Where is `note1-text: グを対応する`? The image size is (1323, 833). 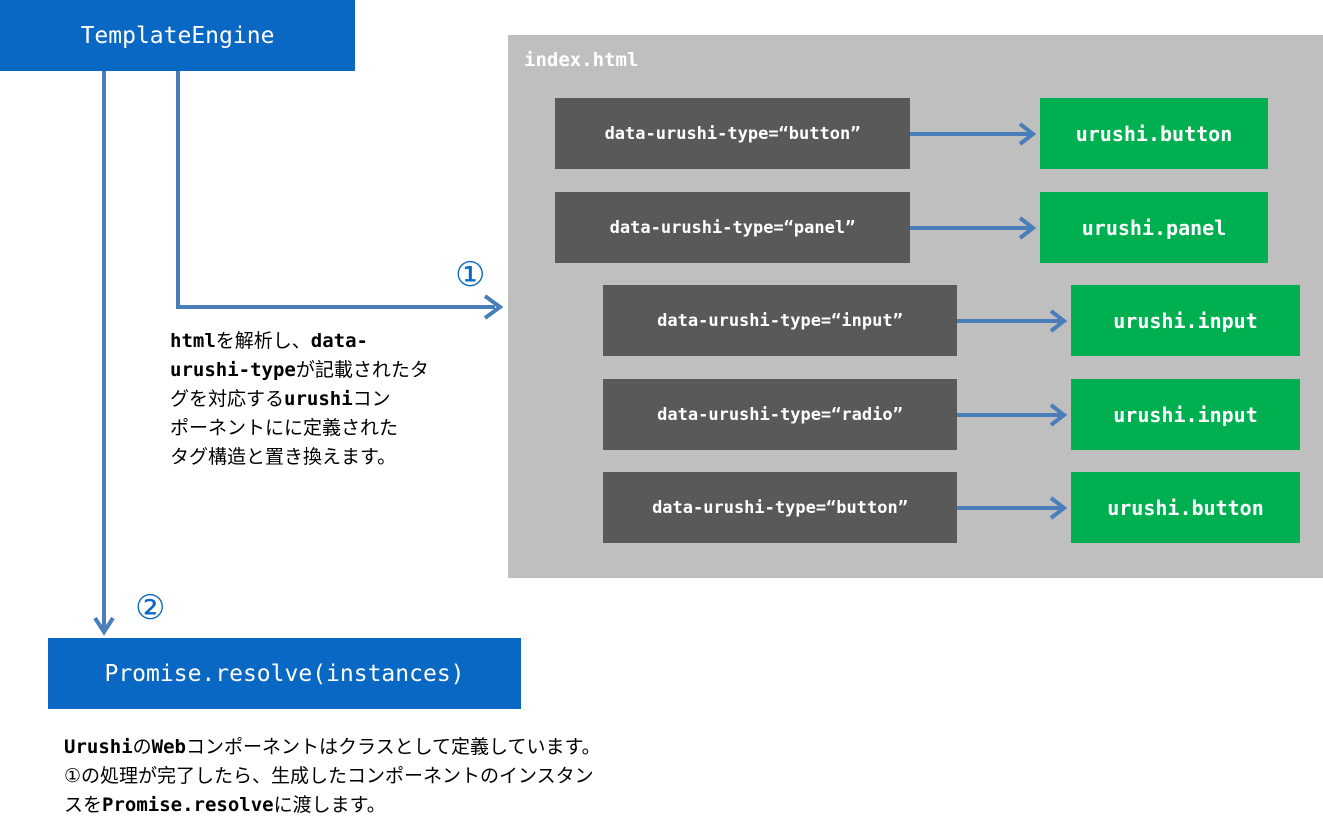
note1-text: グを対応する is located at coordinates (227, 399).